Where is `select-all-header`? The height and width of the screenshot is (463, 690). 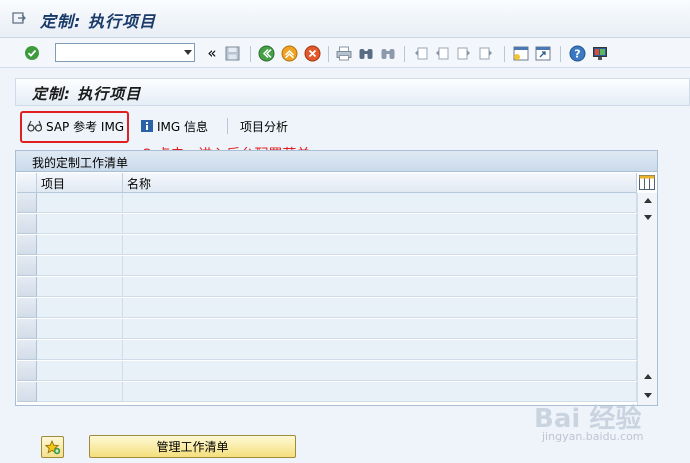
select-all-header is located at coordinates (27, 183).